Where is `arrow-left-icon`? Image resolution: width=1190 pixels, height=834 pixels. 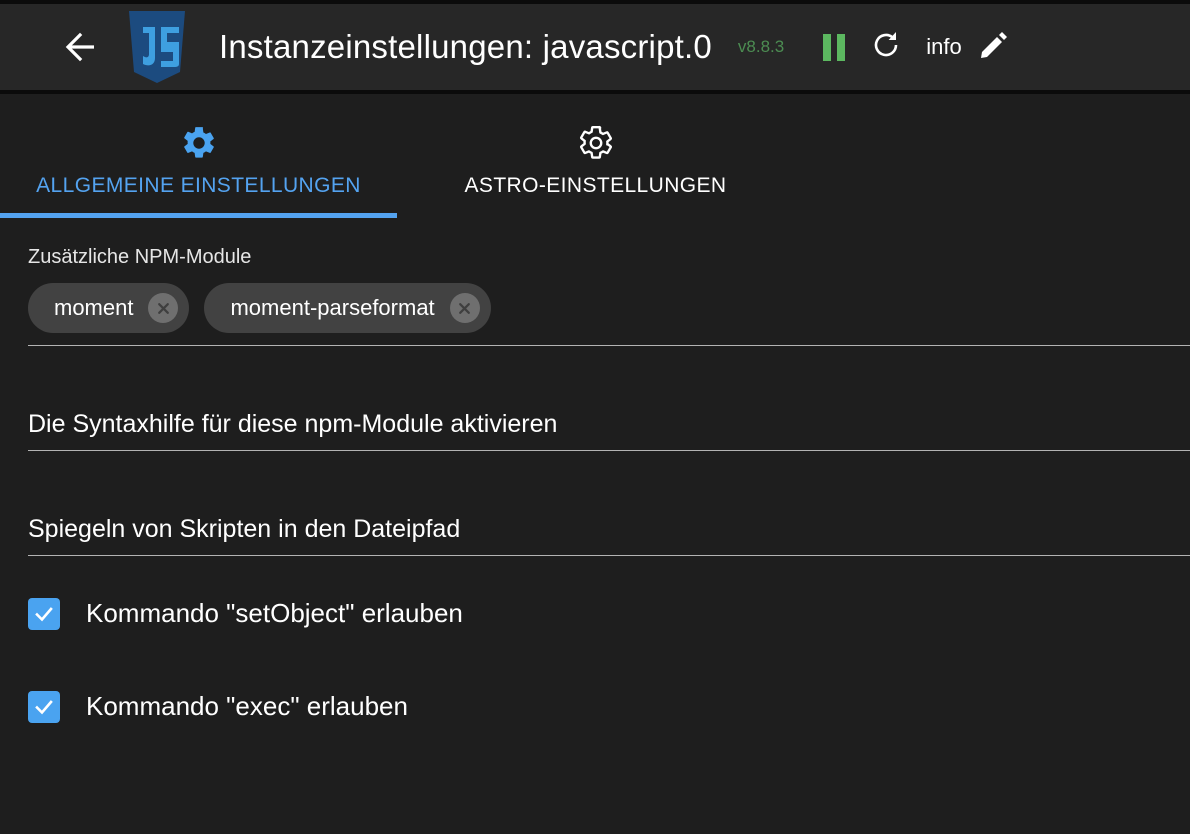 arrow-left-icon is located at coordinates (85, 47).